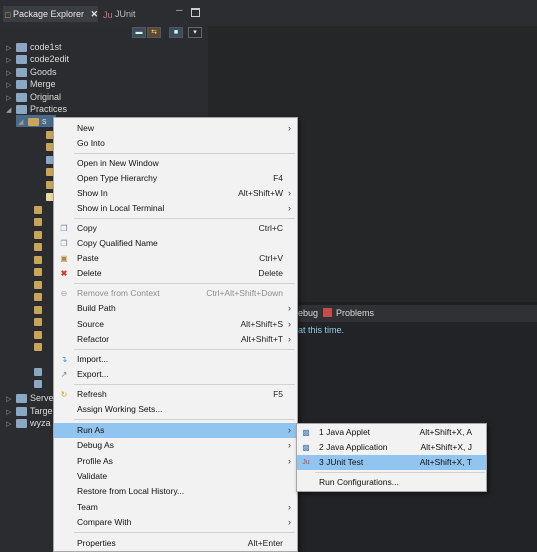 The height and width of the screenshot is (552, 537). I want to click on tree-item-label: code1st, so click(46, 47).